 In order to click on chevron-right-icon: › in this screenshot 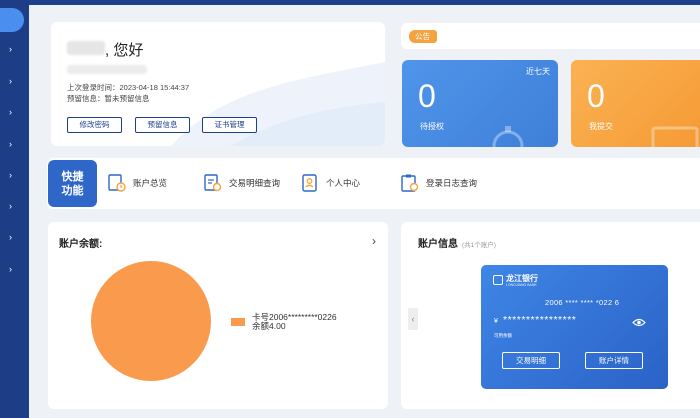, I will do `click(374, 241)`.